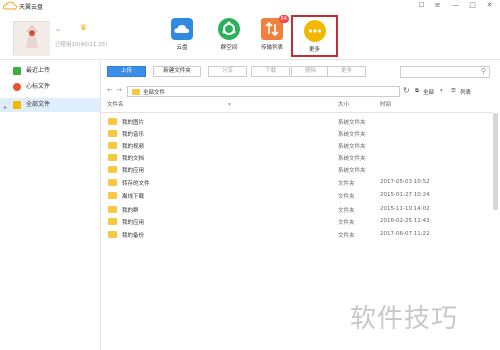  I want to click on file-time: 2015-01-27 10:24, so click(405, 195).